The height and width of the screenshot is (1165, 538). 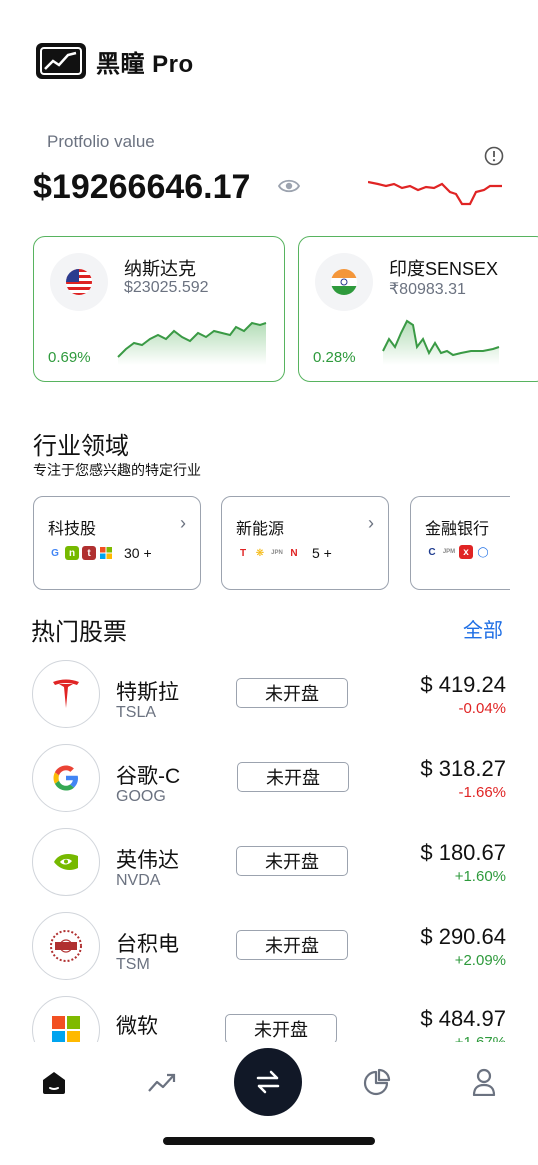 What do you see at coordinates (159, 309) in the screenshot?
I see `index-card-nasdaq: 纳斯达克 $23025.592 0.69%` at bounding box center [159, 309].